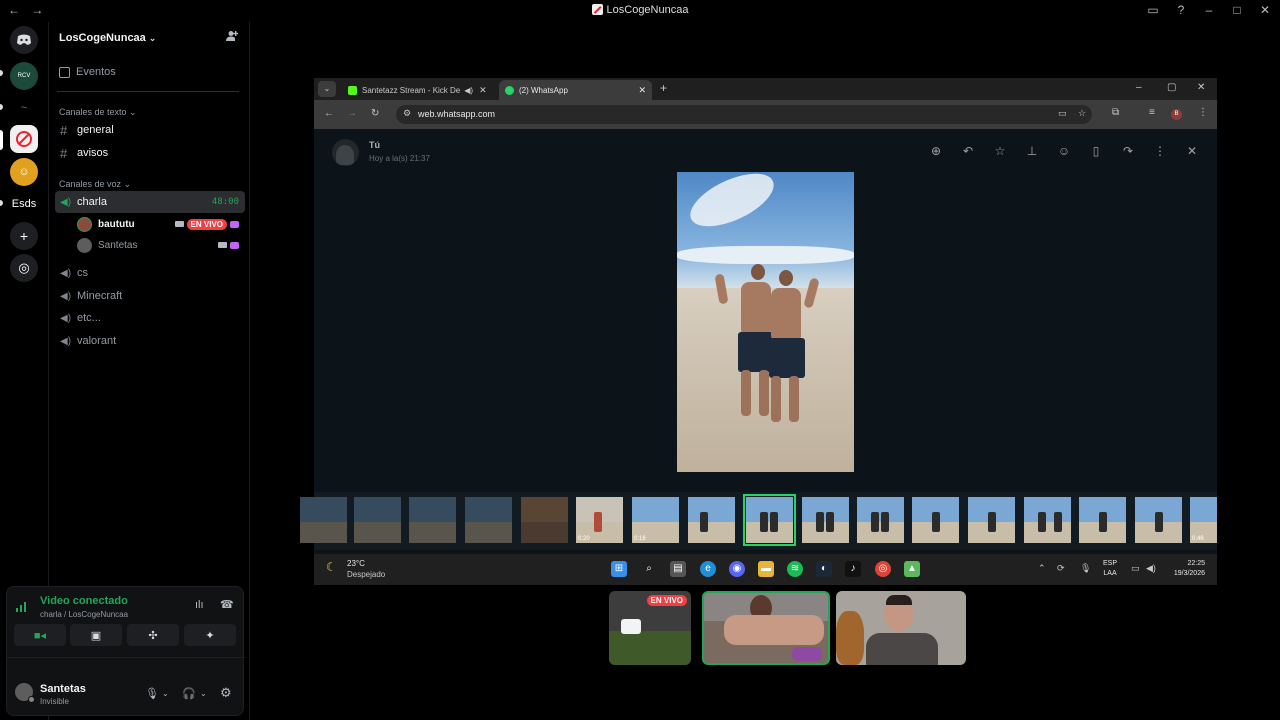 The image size is (1280, 720). What do you see at coordinates (1110, 569) in the screenshot?
I see `language-indicator: ESP LAA` at bounding box center [1110, 569].